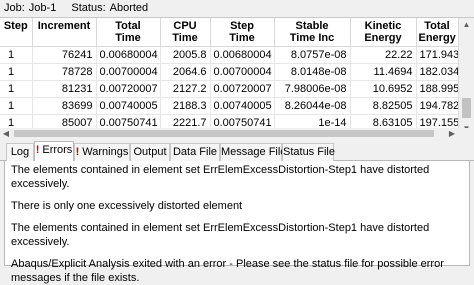  What do you see at coordinates (383, 55) in the screenshot?
I see `table-cell: 22.22` at bounding box center [383, 55].